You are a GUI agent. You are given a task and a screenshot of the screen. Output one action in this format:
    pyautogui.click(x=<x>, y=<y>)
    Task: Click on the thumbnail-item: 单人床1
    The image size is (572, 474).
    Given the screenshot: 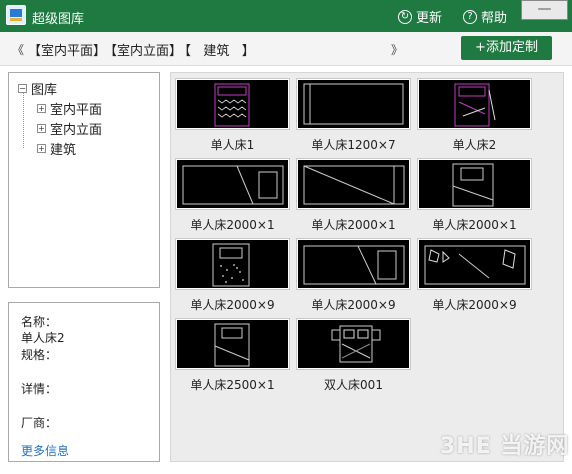 What is the action you would take?
    pyautogui.click(x=232, y=115)
    